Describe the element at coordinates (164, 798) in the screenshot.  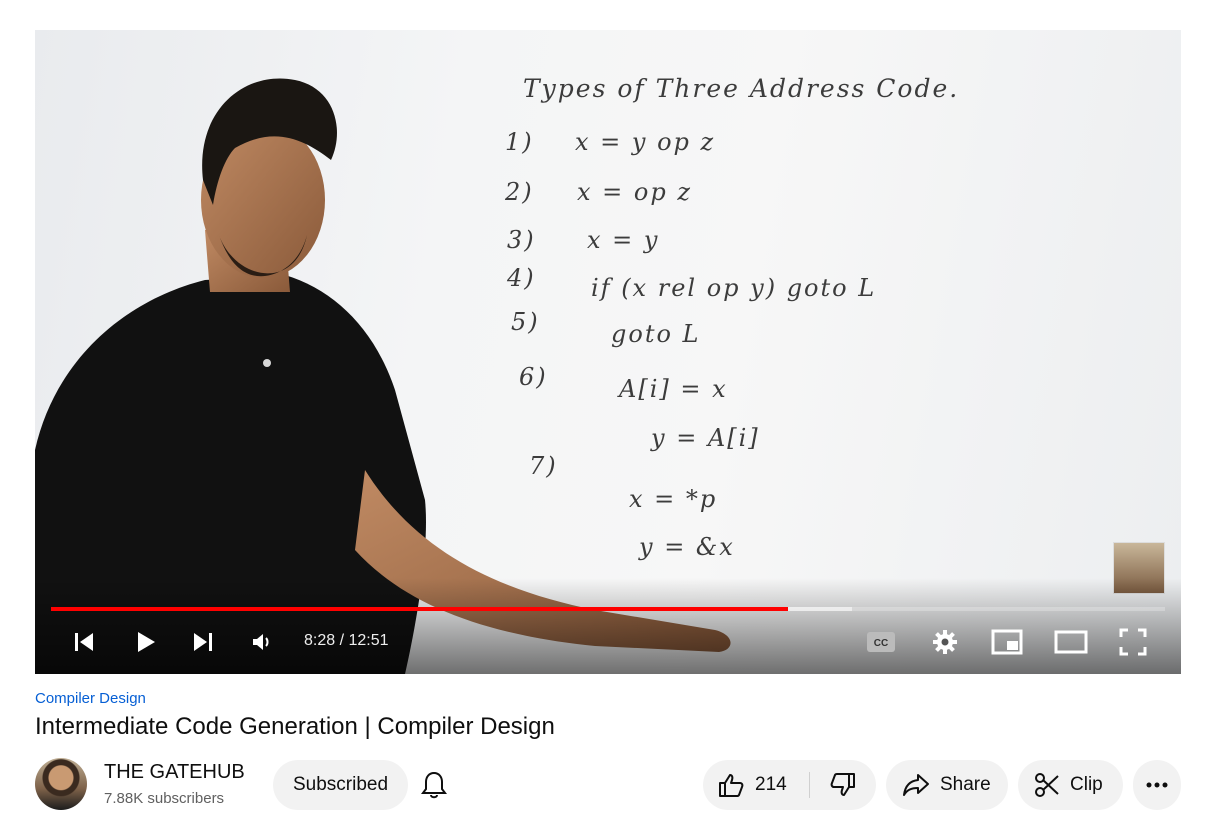
I see `subscriber-count: 7.88K subscribers` at that location.